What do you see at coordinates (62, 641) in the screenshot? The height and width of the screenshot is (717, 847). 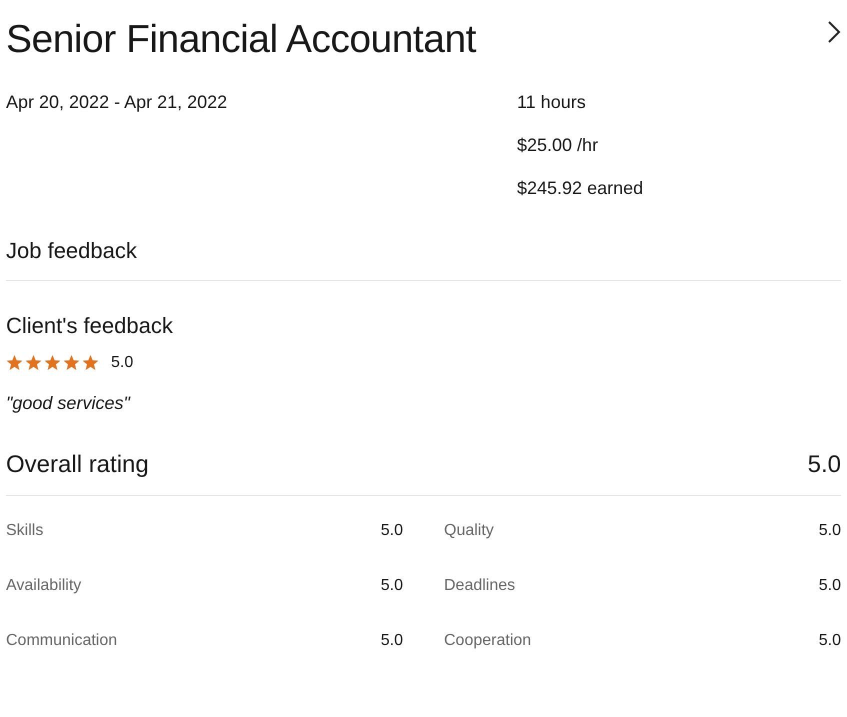 I see `rating-label: Communication` at bounding box center [62, 641].